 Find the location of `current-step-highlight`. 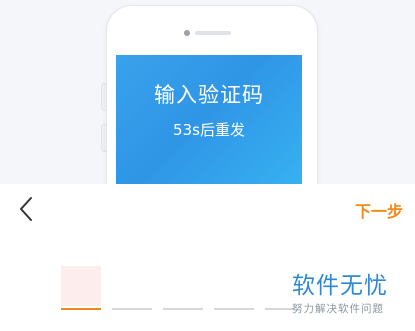

current-step-highlight is located at coordinates (81, 286).